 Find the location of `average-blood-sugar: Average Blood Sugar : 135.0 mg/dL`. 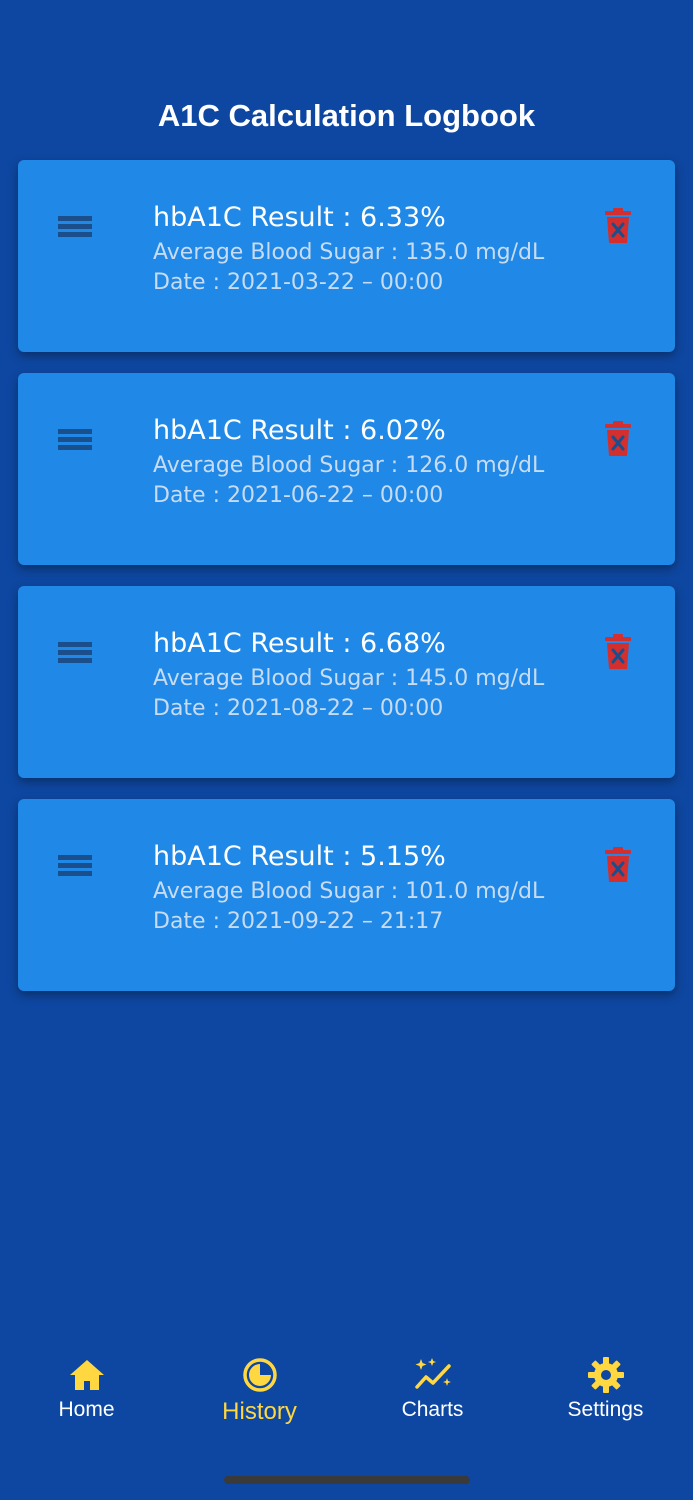

average-blood-sugar: Average Blood Sugar : 135.0 mg/dL is located at coordinates (349, 252).